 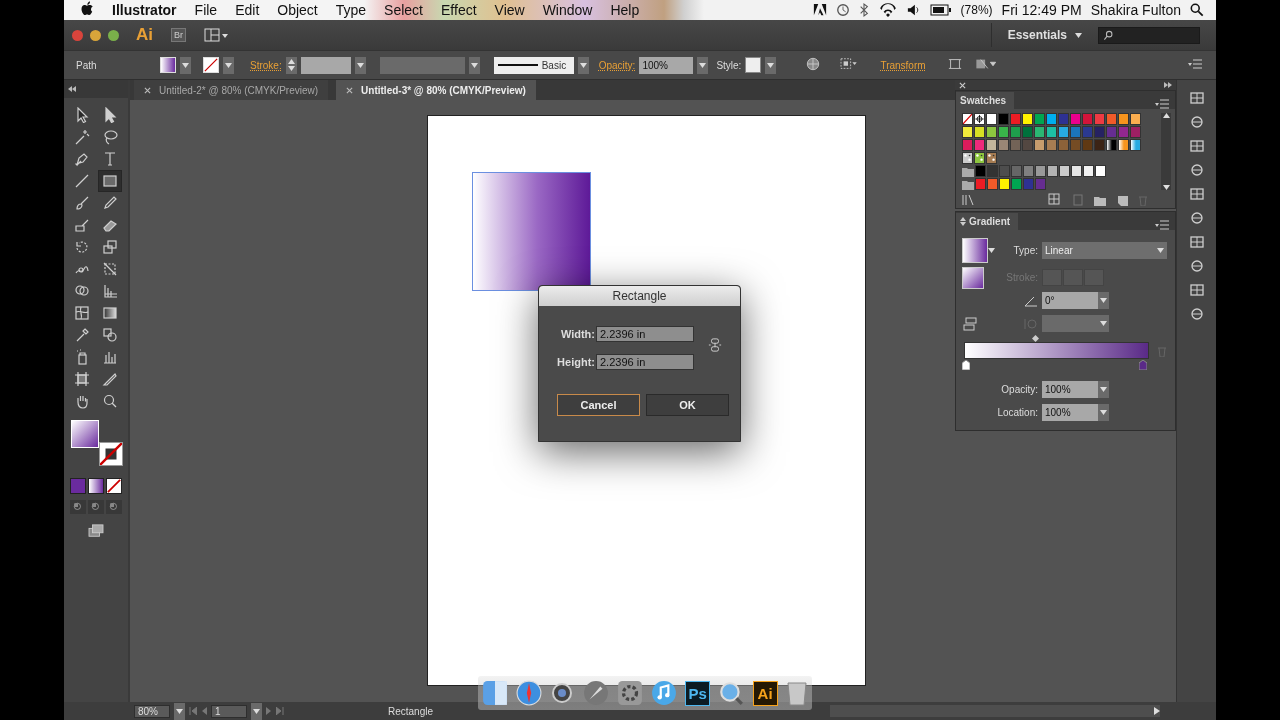 What do you see at coordinates (617, 65) in the screenshot?
I see `opacity-link: Opacity:` at bounding box center [617, 65].